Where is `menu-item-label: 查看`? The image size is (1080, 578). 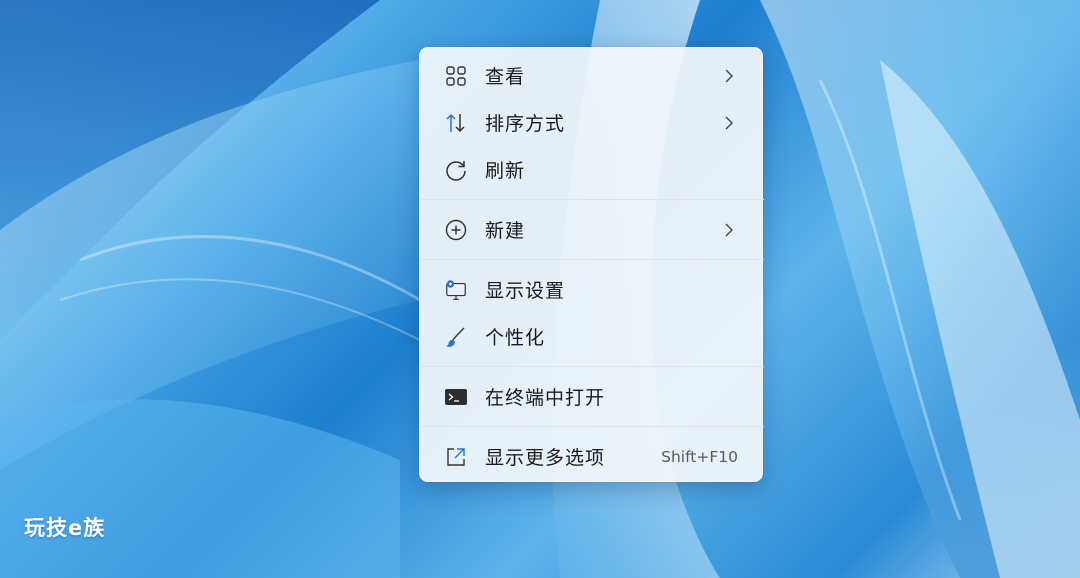 menu-item-label: 查看 is located at coordinates (505, 77).